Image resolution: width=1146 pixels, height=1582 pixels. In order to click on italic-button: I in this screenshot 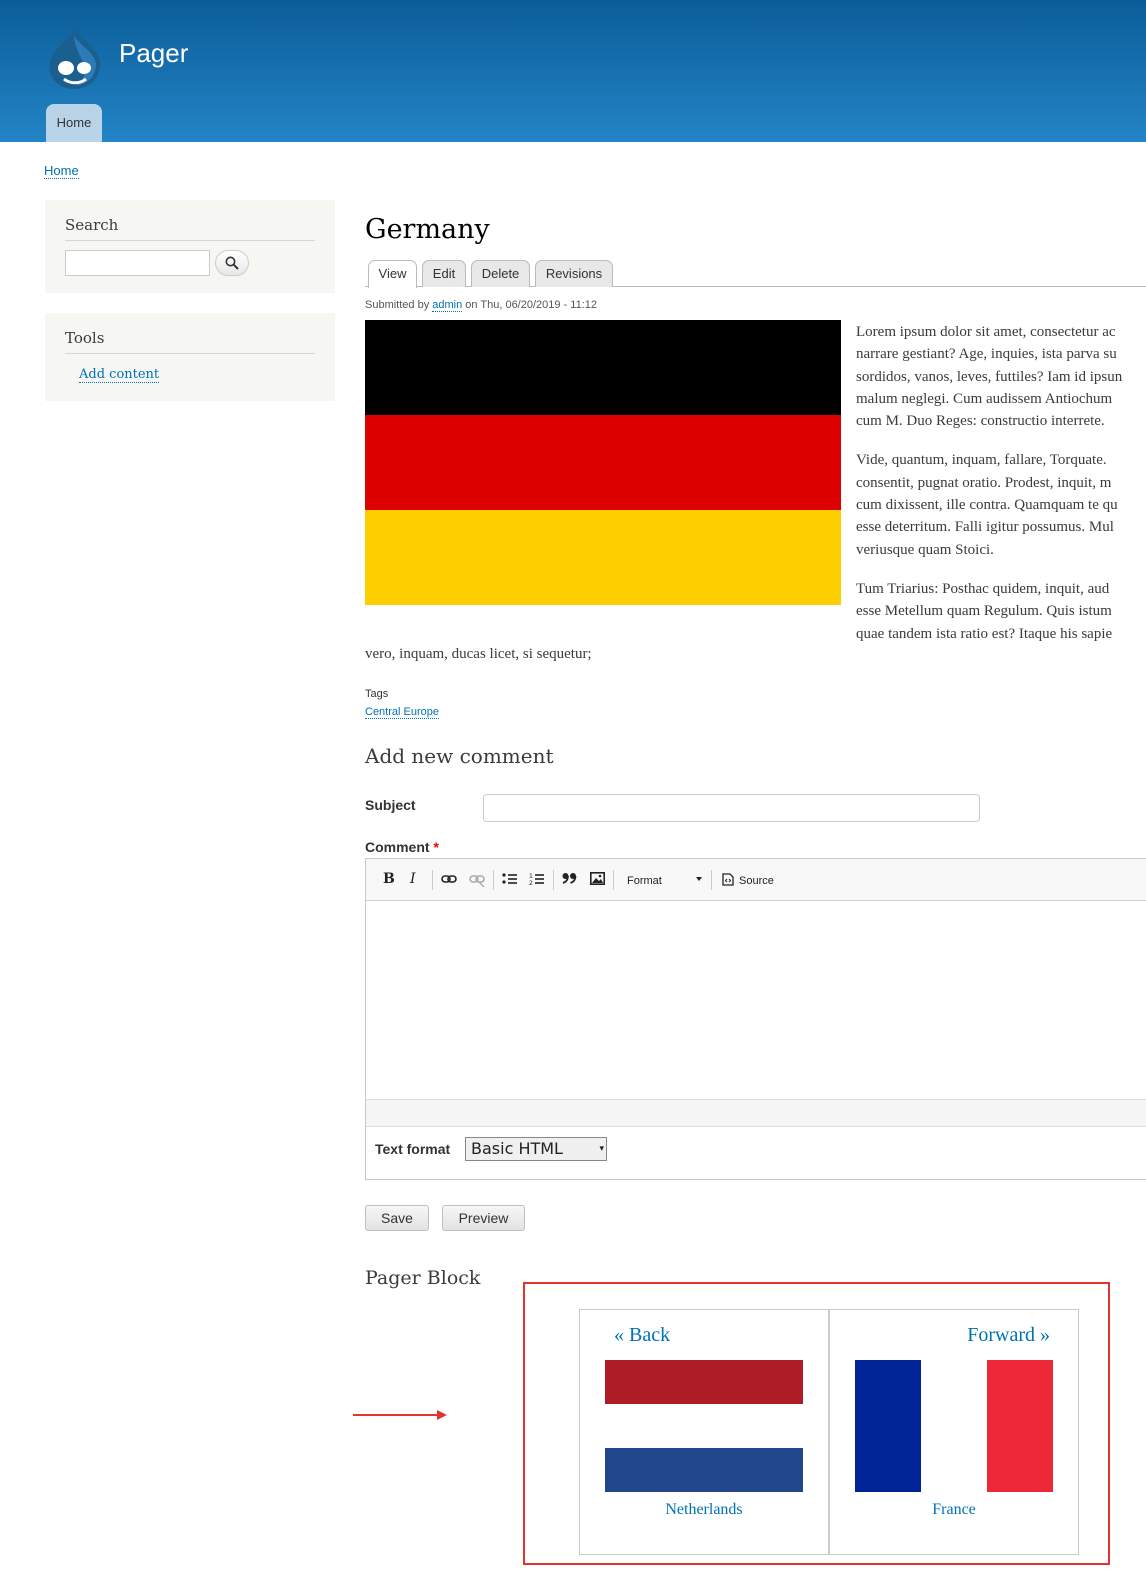, I will do `click(413, 879)`.